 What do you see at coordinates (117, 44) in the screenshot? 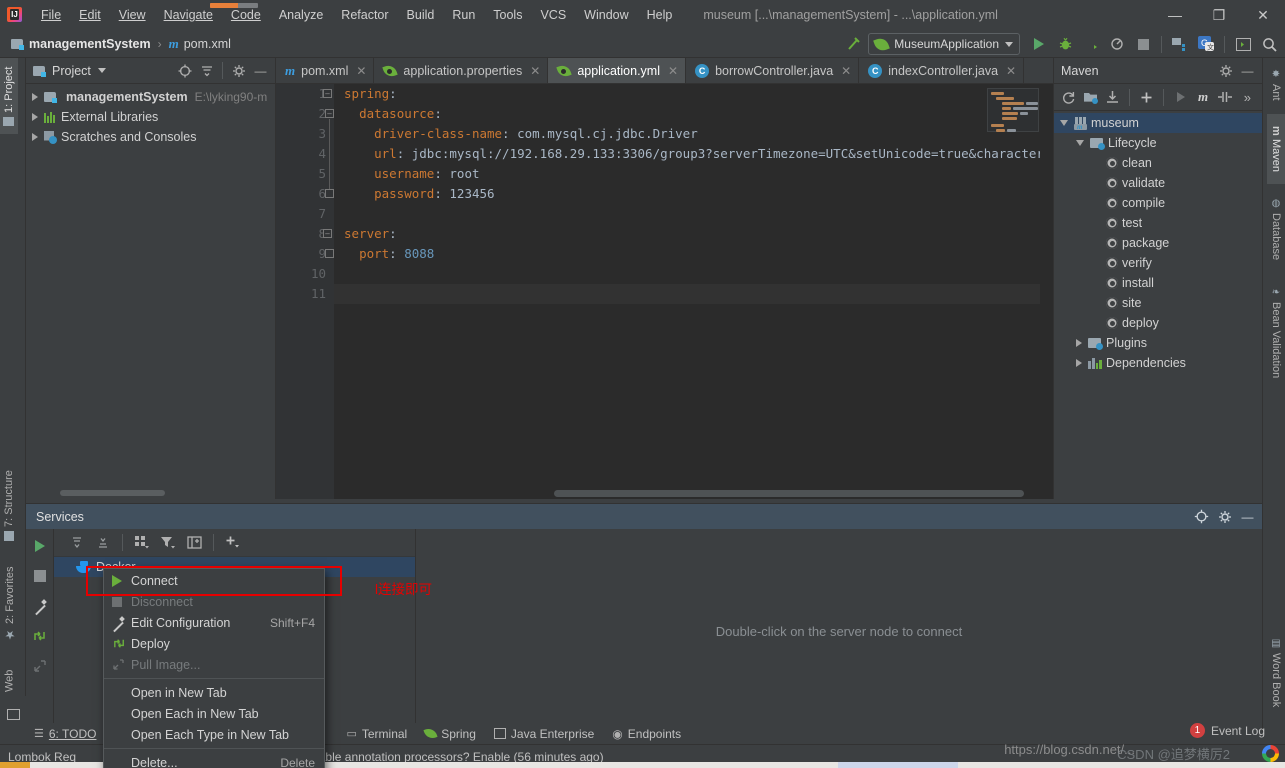
I see `breadcrumb: managementSystem › m pom.xml` at bounding box center [117, 44].